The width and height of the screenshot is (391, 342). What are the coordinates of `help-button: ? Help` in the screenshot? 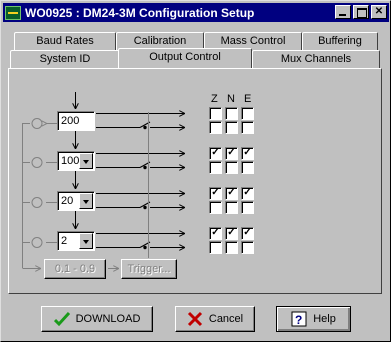 It's located at (313, 319).